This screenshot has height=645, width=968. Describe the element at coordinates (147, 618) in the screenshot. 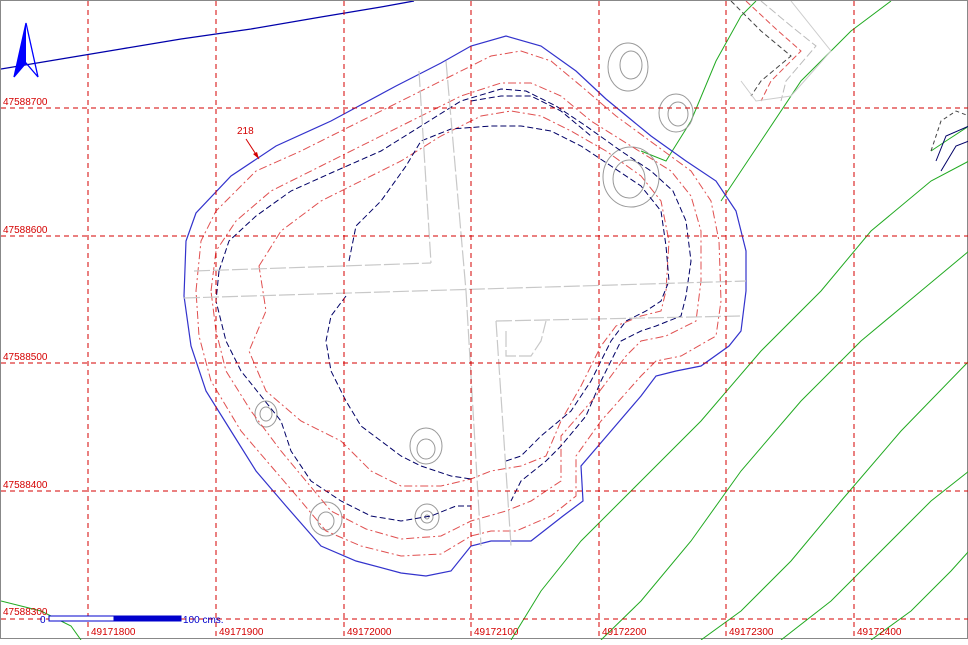

I see `scale-bar-right` at that location.